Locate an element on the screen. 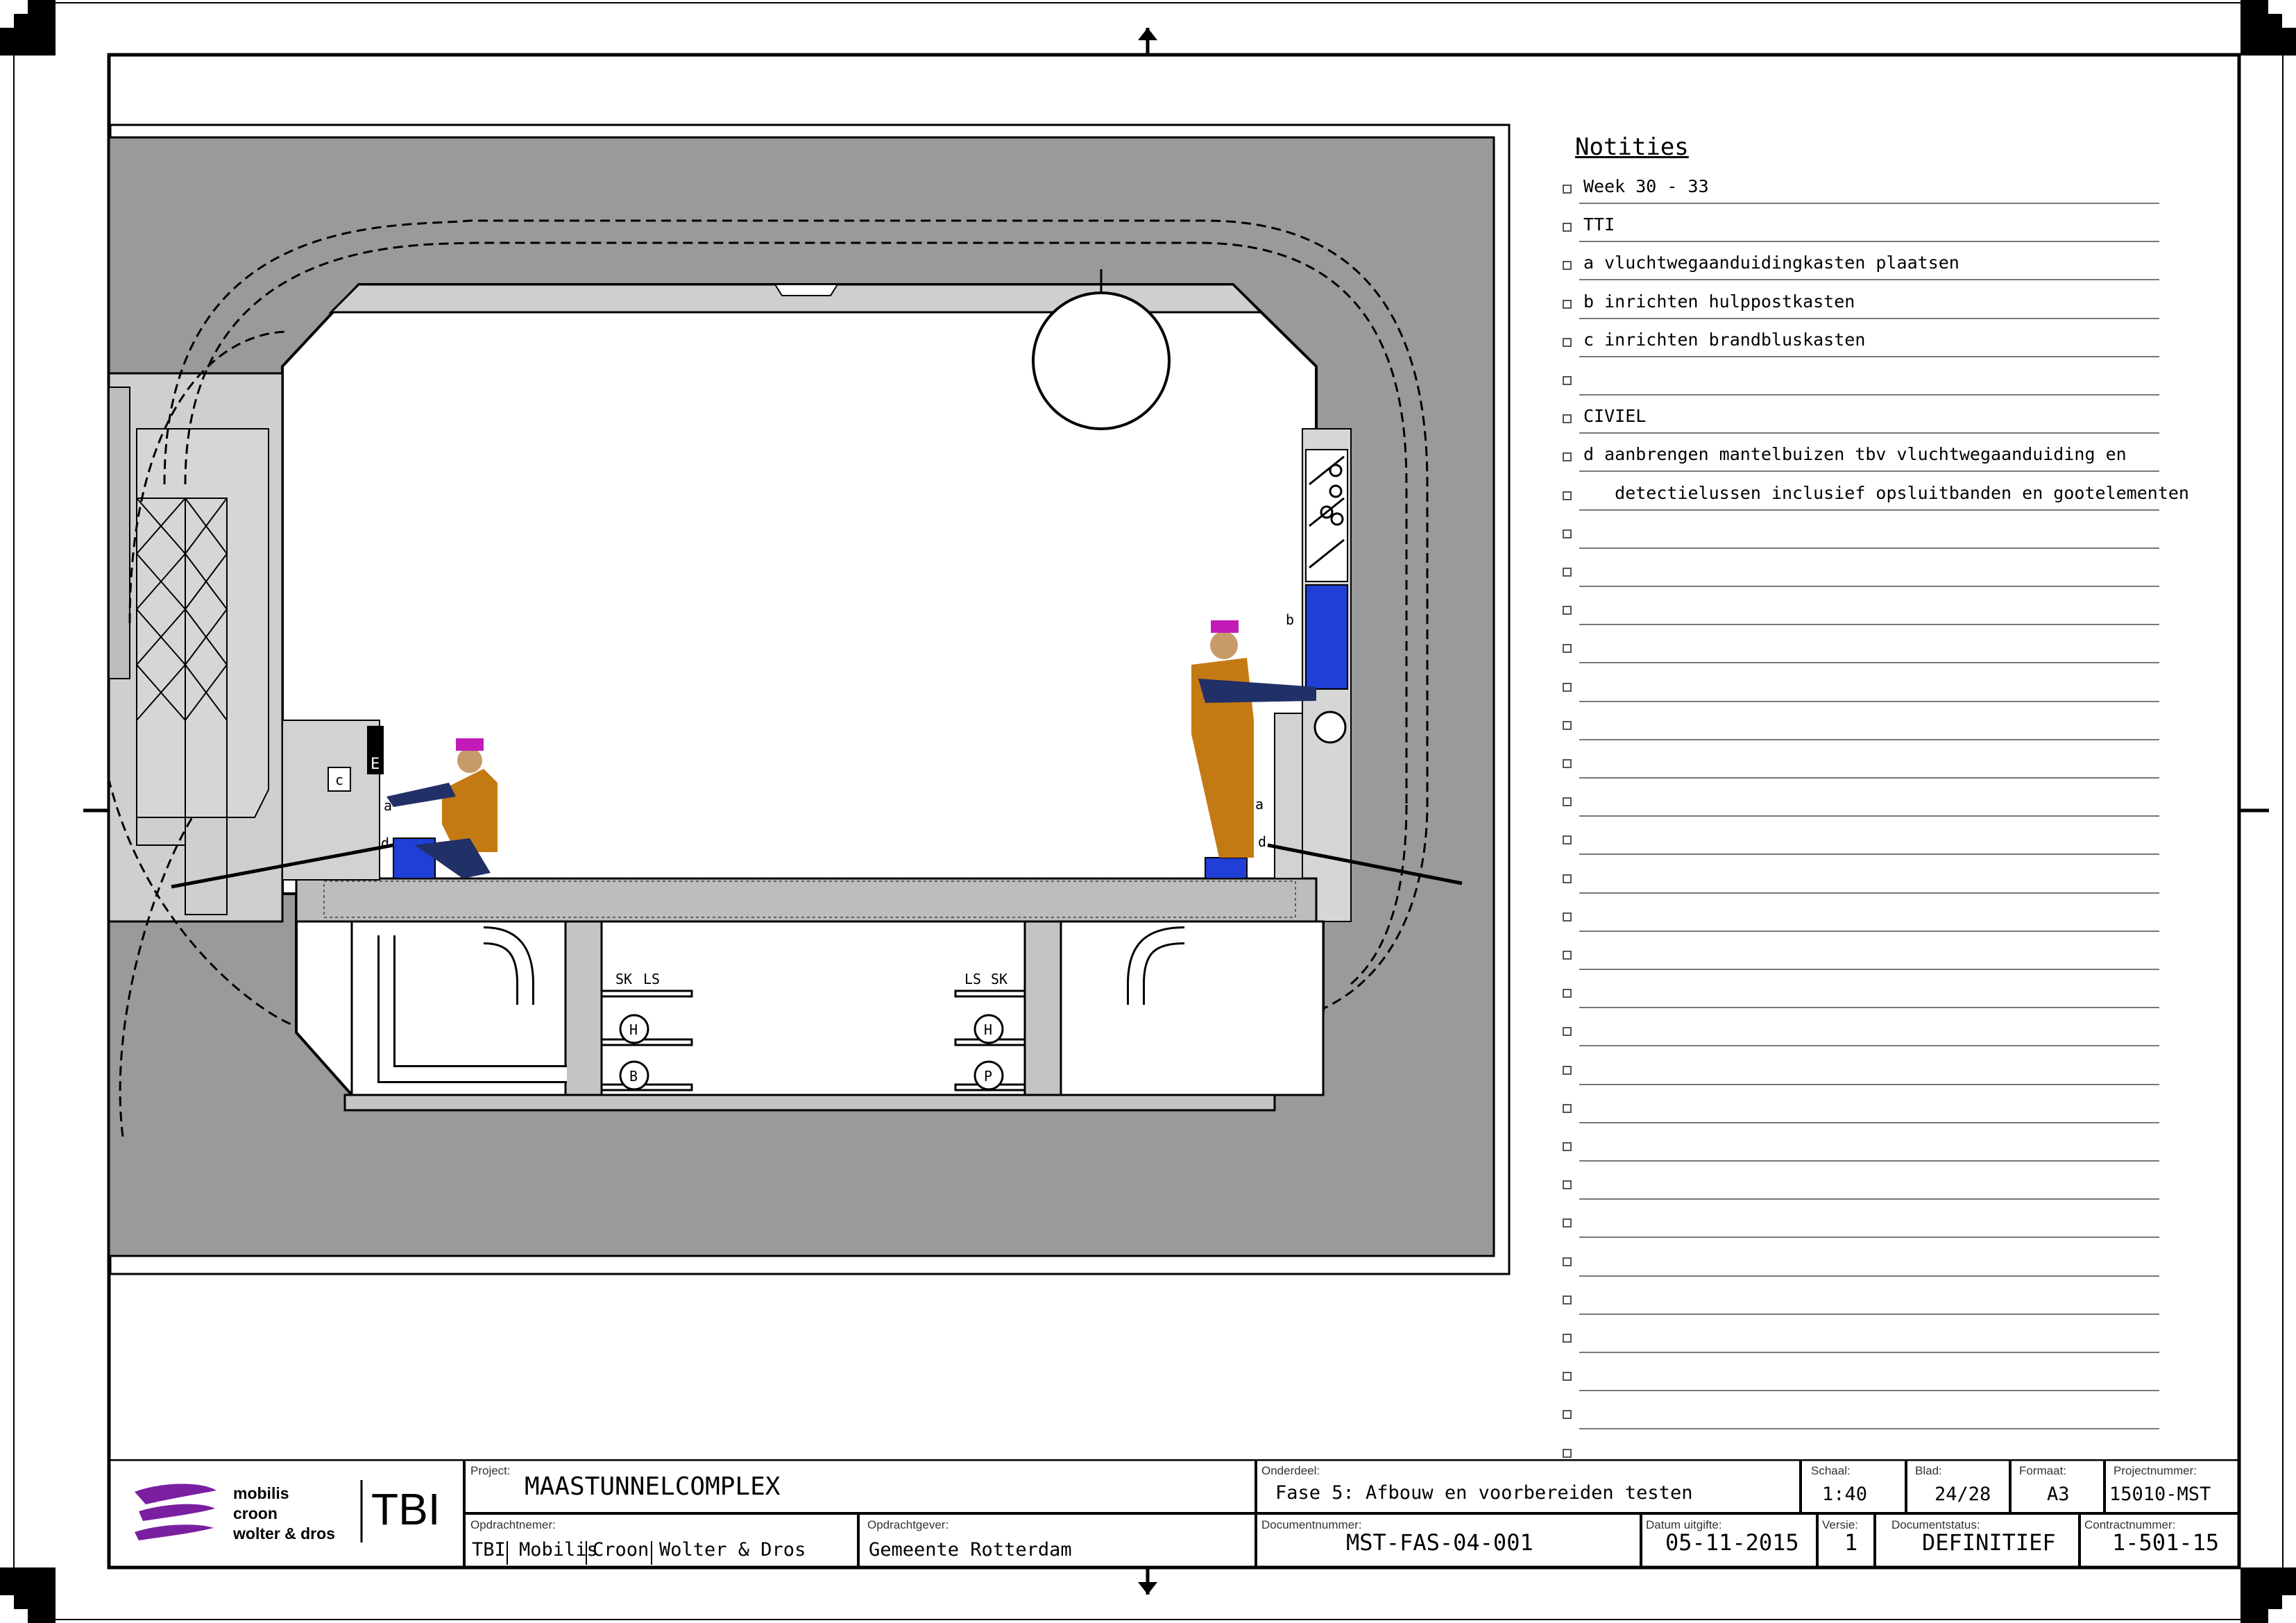 The height and width of the screenshot is (1623, 2296). label-ls-left: LS is located at coordinates (651, 979).